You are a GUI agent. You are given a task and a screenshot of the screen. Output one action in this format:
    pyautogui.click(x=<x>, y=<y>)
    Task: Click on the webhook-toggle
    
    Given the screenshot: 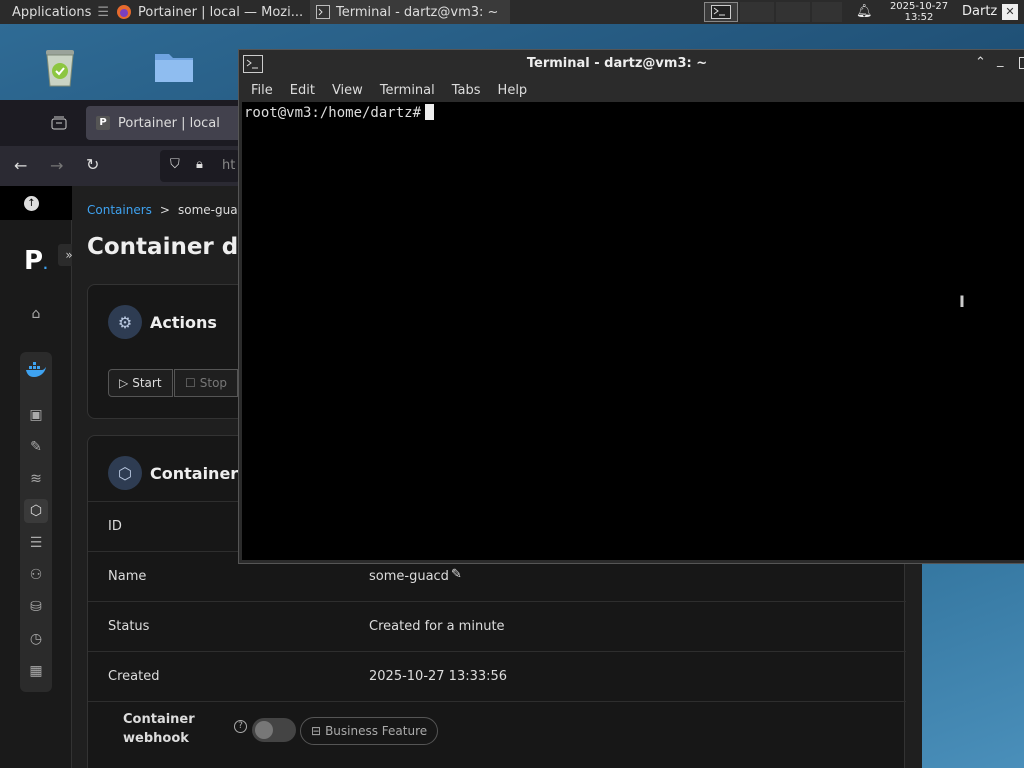 What is the action you would take?
    pyautogui.click(x=274, y=730)
    